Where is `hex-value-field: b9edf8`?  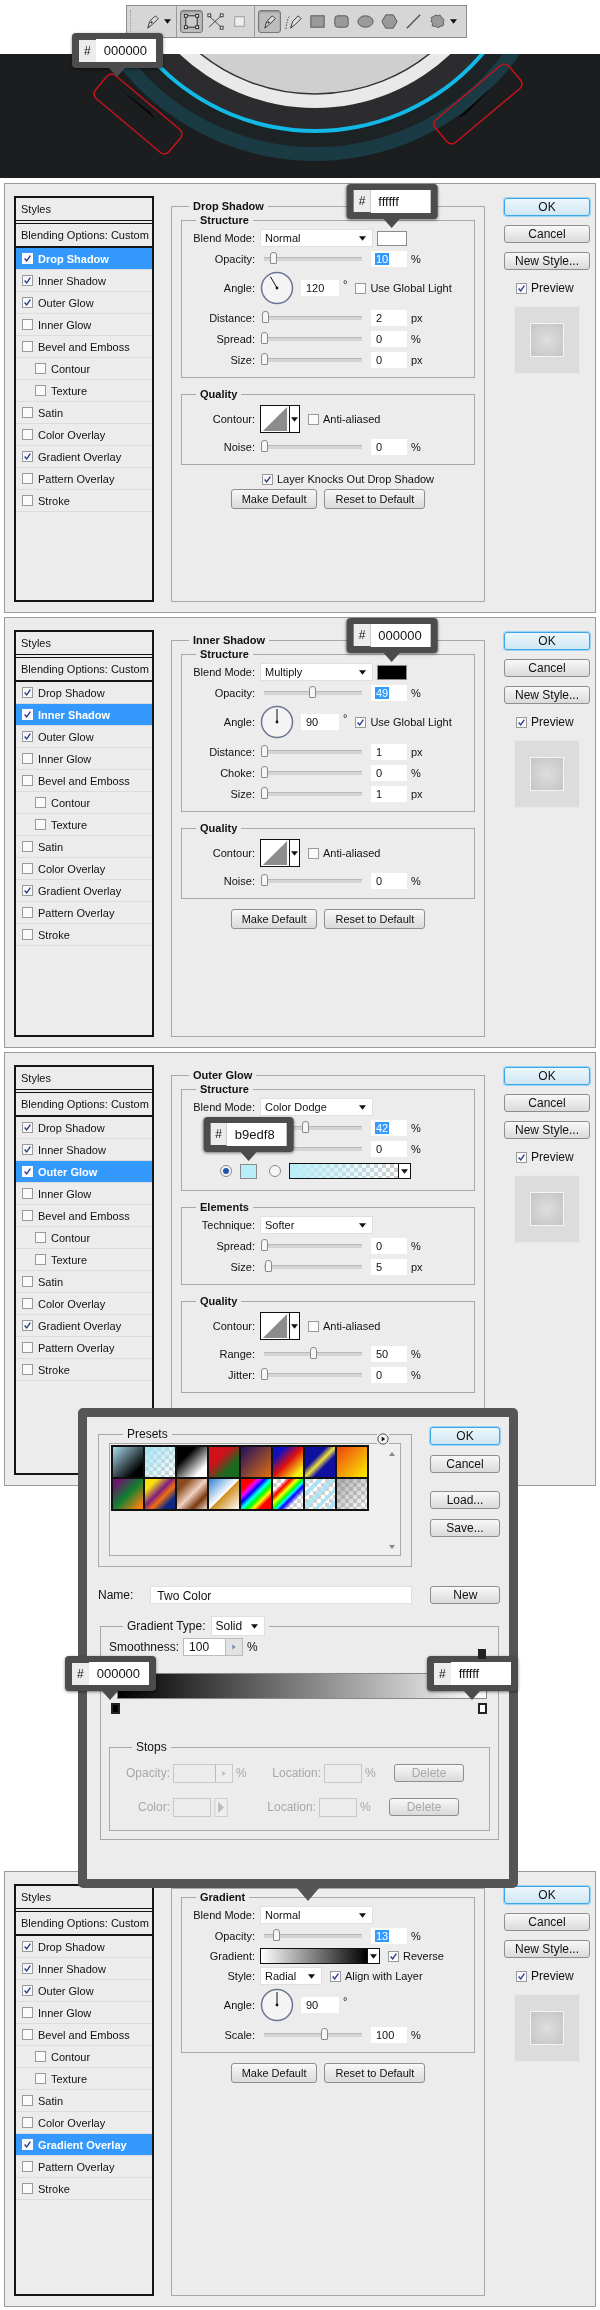 hex-value-field: b9edf8 is located at coordinates (256, 1134).